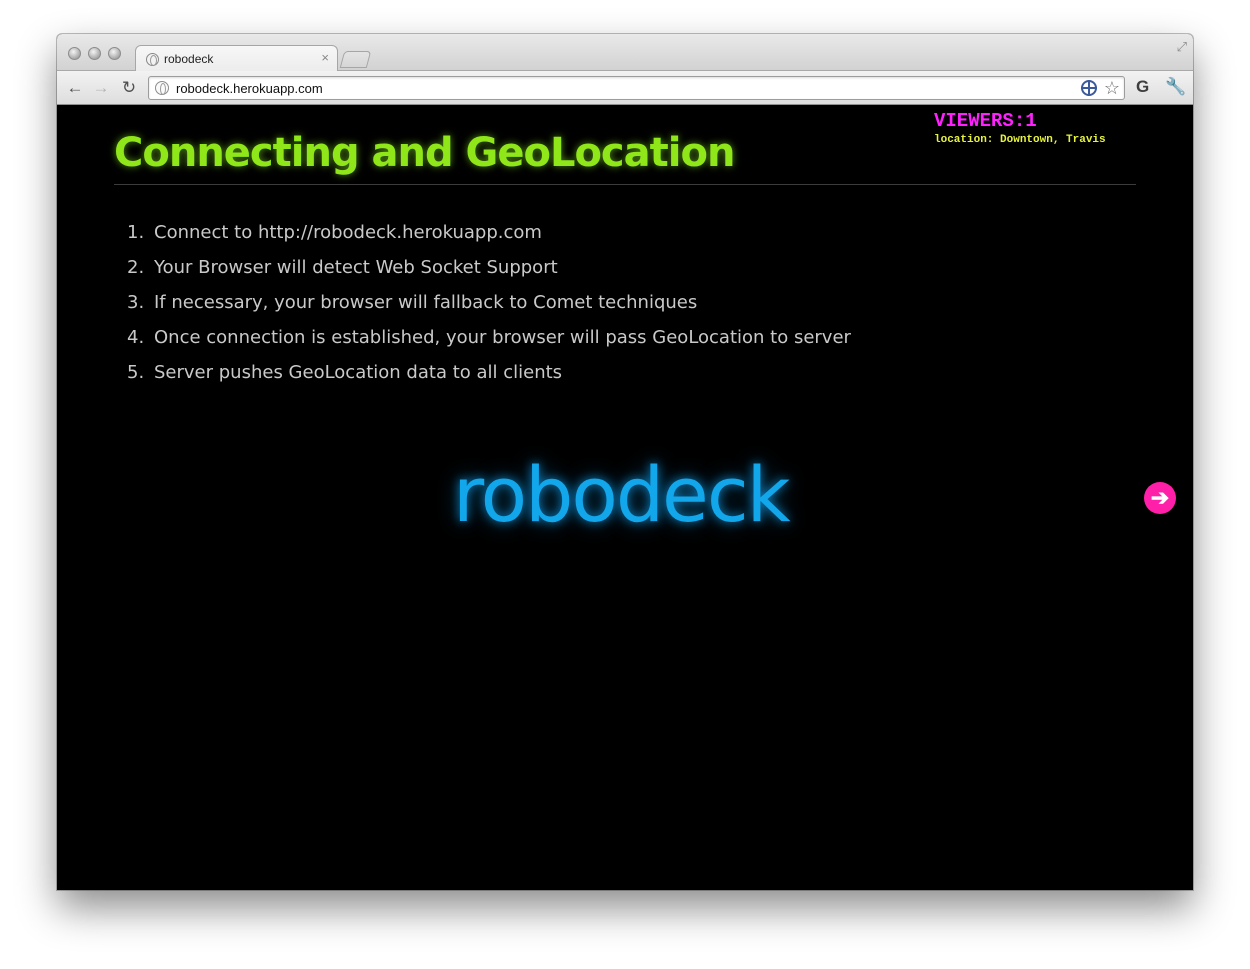 Image resolution: width=1250 pixels, height=969 pixels. I want to click on address-bar: robodeck.herokuapp.com ☆, so click(636, 88).